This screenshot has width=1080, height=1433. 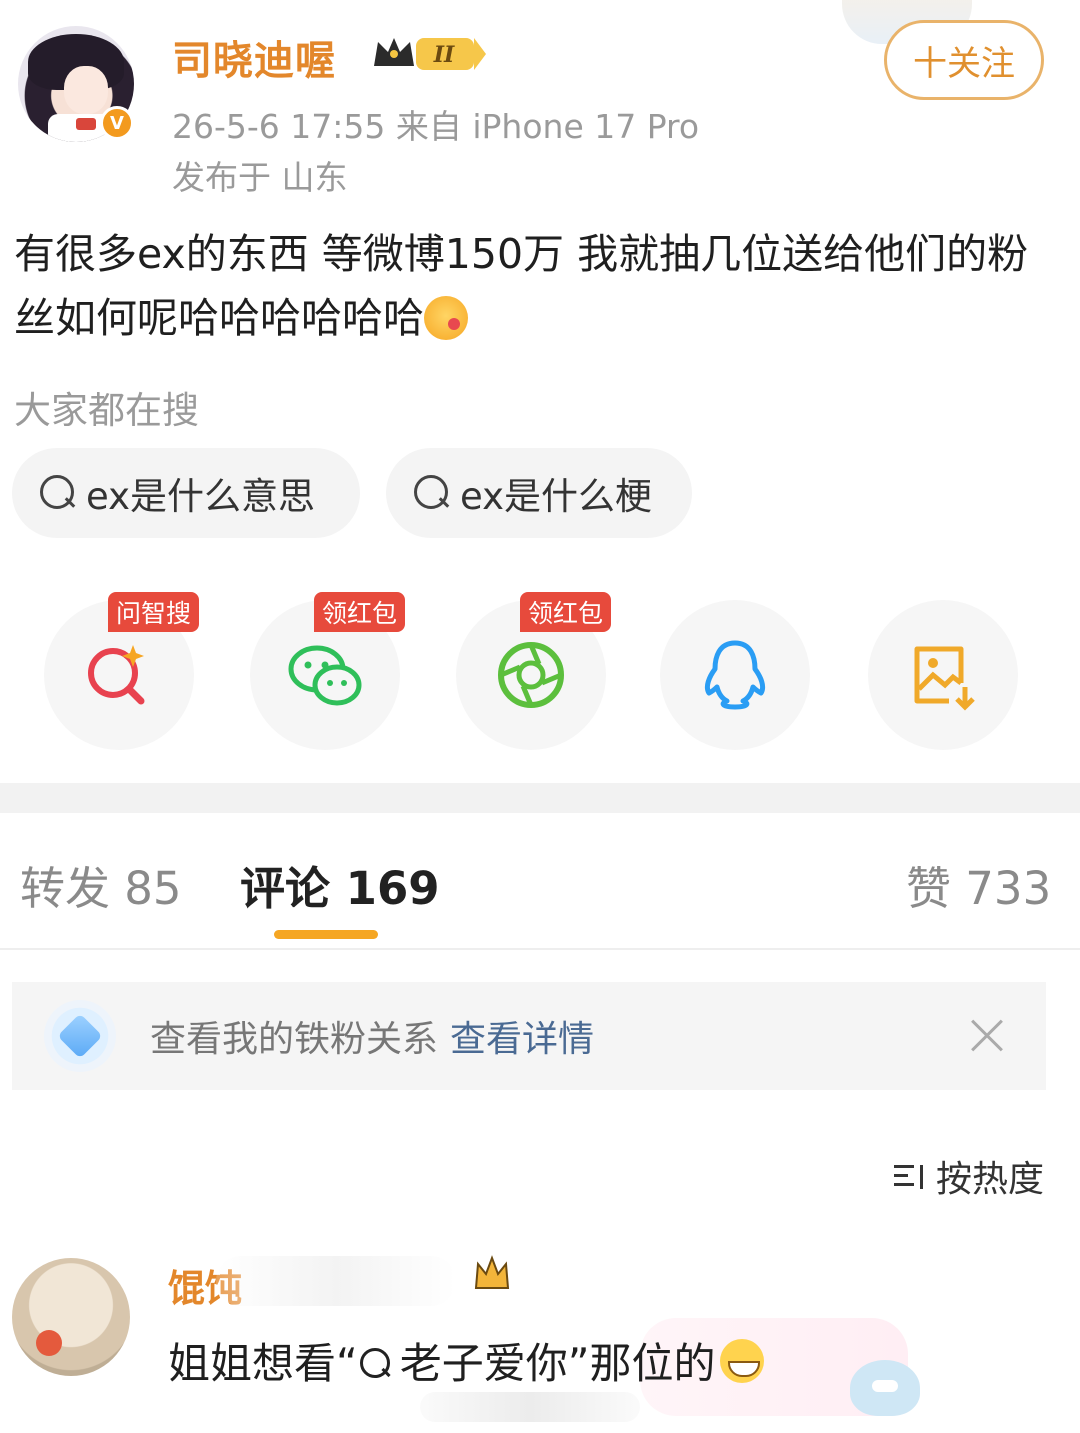 What do you see at coordinates (430, 54) in the screenshot?
I see `crown-level-badge: II` at bounding box center [430, 54].